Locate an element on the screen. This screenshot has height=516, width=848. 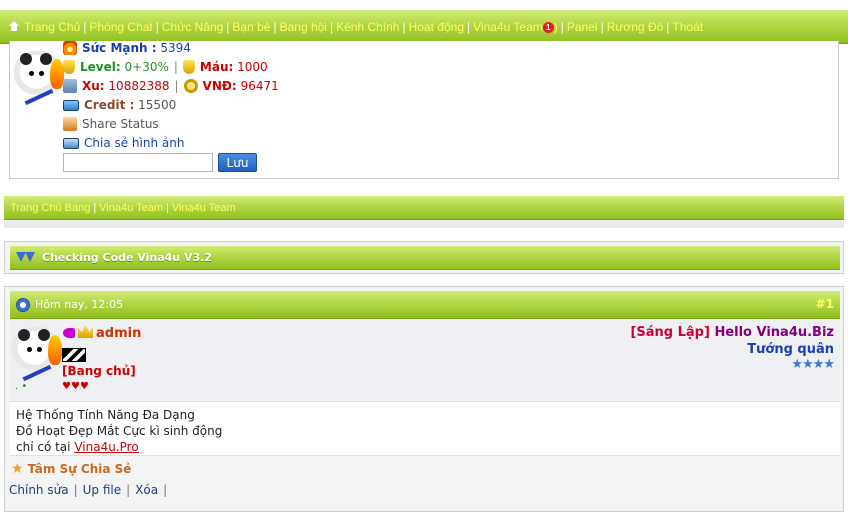
post-line-prefix: chỉ có tại is located at coordinates (43, 447).